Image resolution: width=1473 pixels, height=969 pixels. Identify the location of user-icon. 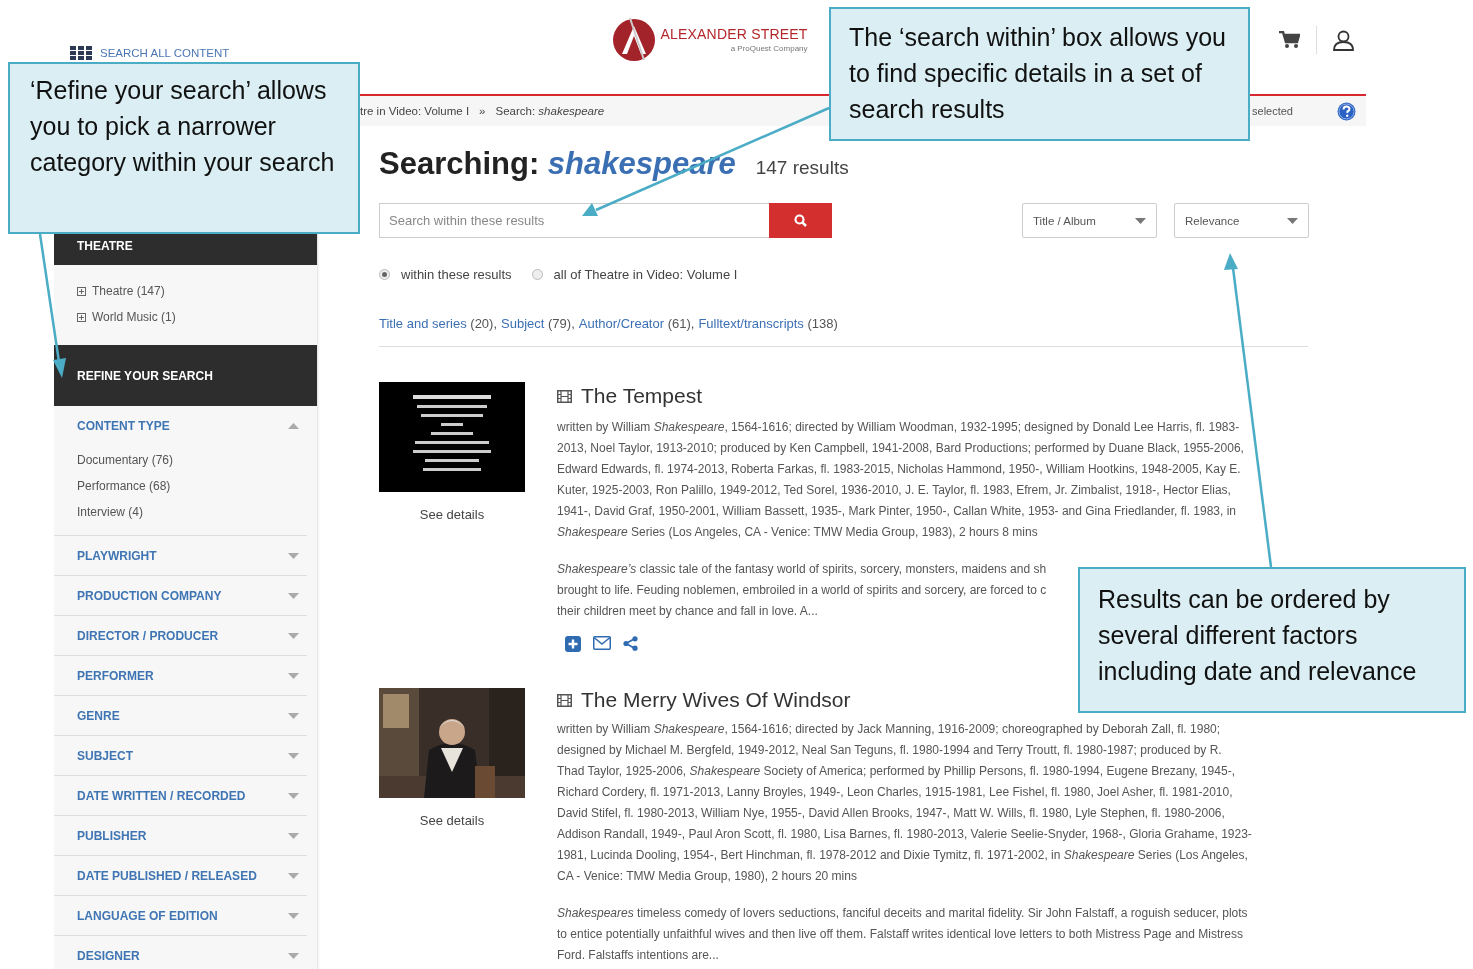
(1343, 40).